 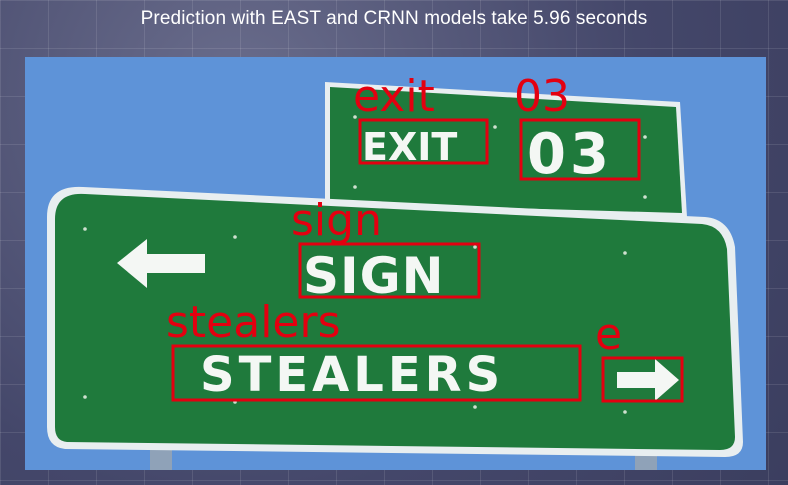 I want to click on detection-label-sign: sign, so click(x=336, y=220).